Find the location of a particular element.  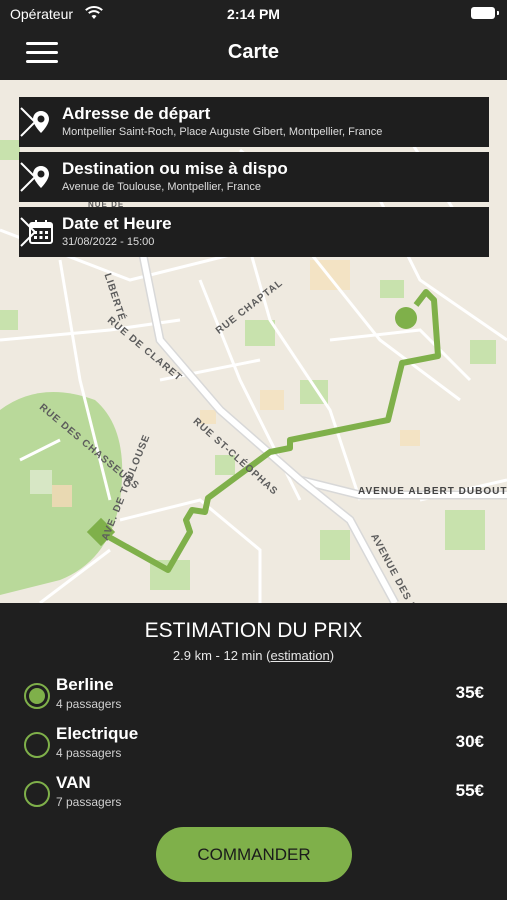

vehicle-option-berline: Berline 4 passagers 35€ is located at coordinates (254, 695).